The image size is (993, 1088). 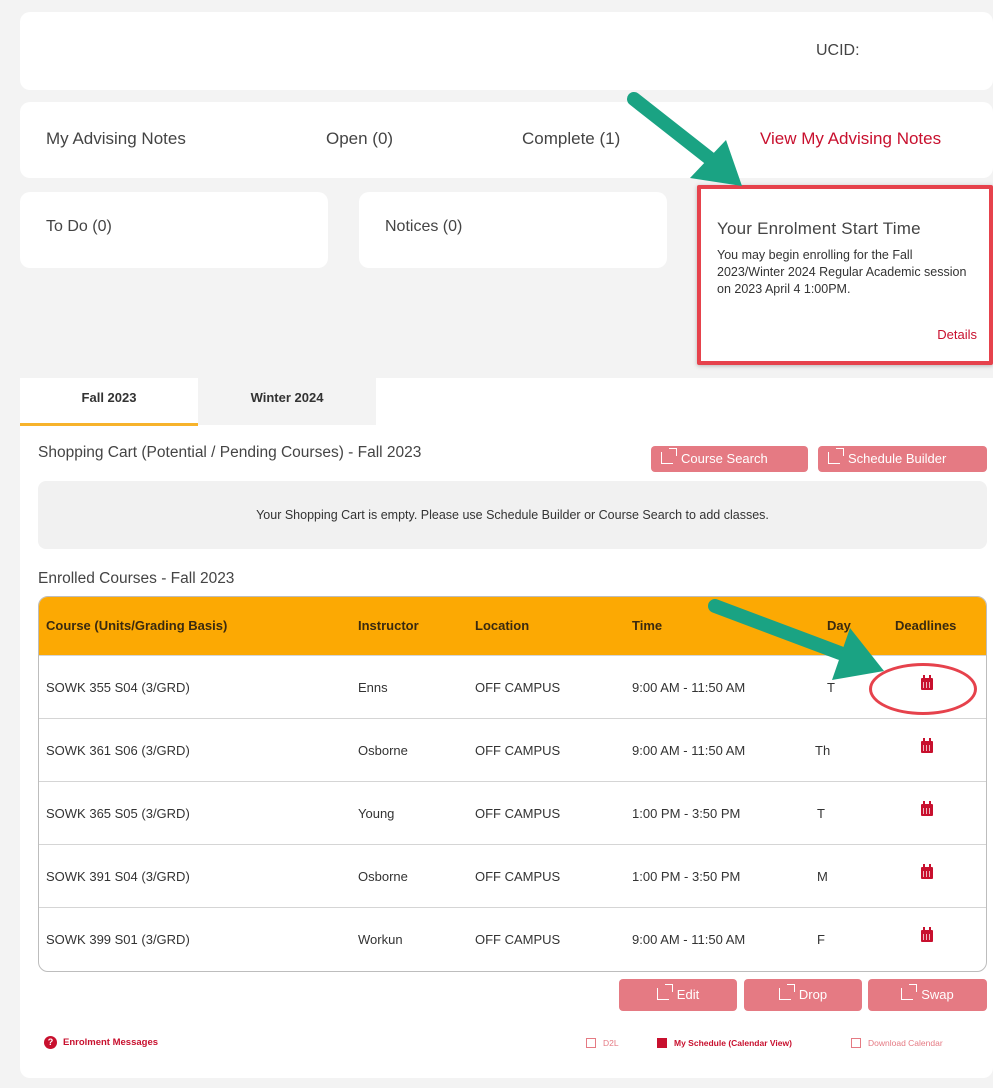 I want to click on edit-button: Edit, so click(x=678, y=995).